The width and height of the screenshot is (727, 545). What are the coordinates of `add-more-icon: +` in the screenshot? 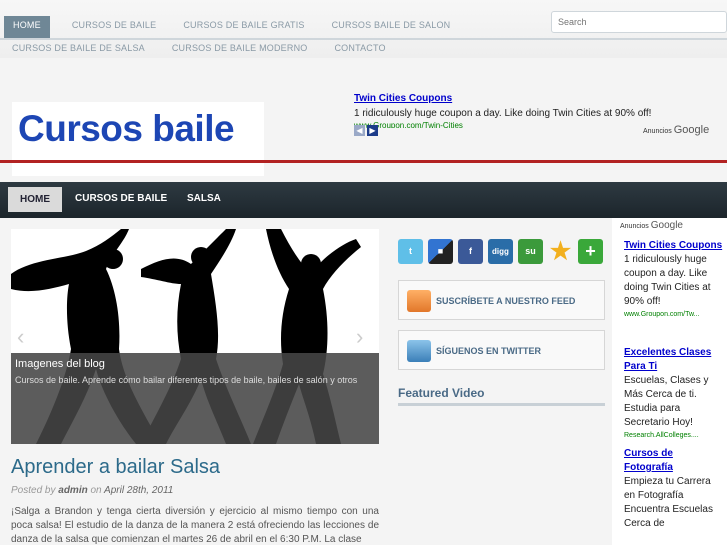 It's located at (590, 251).